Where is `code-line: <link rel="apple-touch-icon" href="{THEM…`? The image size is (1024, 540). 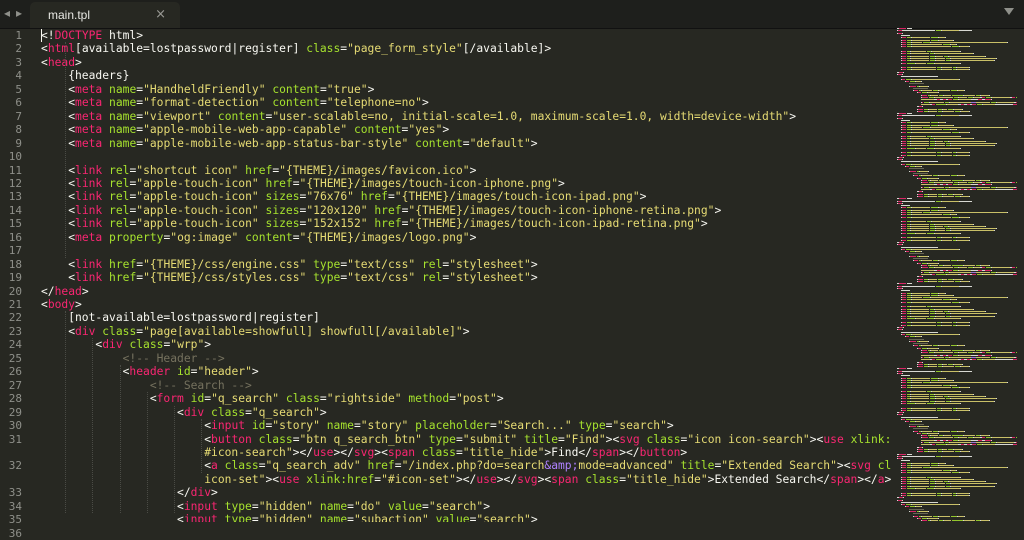 code-line: <link rel="apple-touch-icon" href="{THEM… is located at coordinates (303, 183).